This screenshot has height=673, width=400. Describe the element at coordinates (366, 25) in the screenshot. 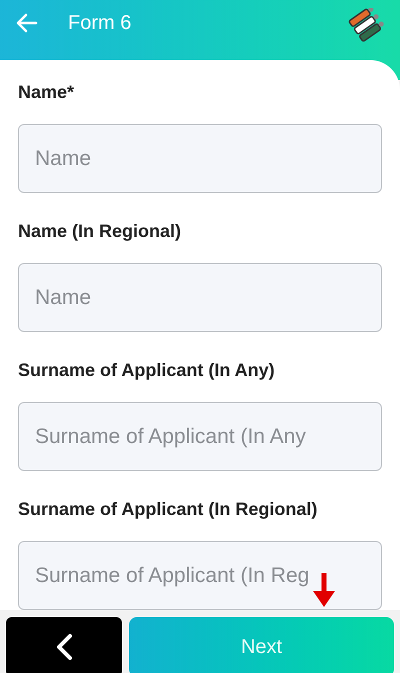

I see `ballot-logo-icon` at that location.